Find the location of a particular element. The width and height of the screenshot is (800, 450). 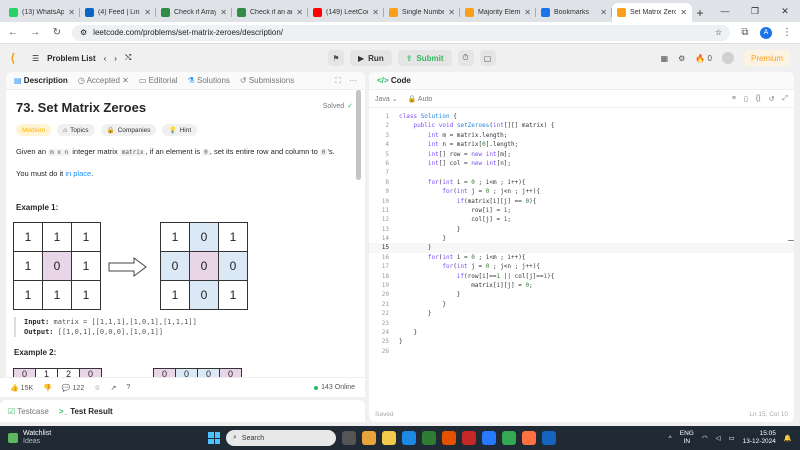

reload-icon: ↻ is located at coordinates (57, 32).